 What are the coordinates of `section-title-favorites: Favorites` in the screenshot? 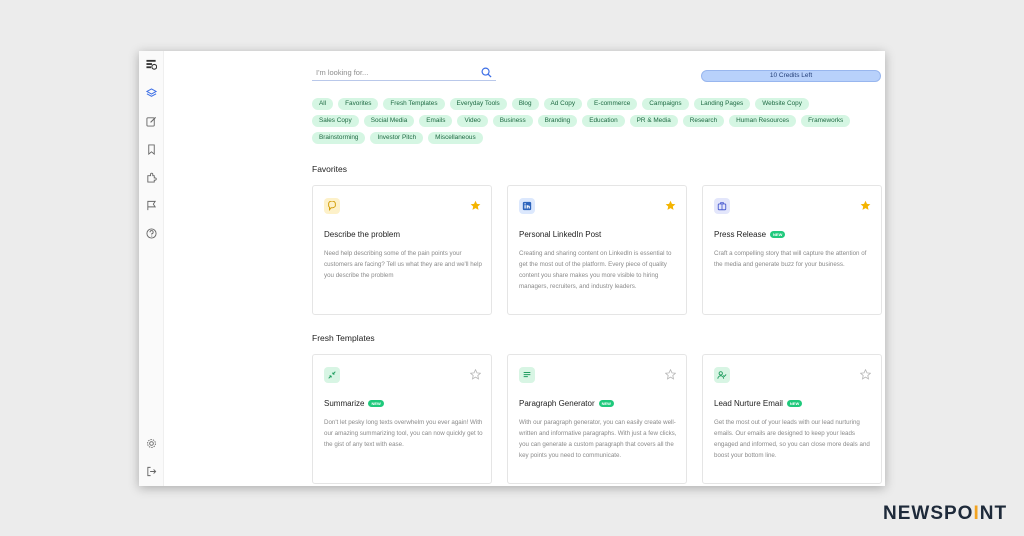 It's located at (329, 169).